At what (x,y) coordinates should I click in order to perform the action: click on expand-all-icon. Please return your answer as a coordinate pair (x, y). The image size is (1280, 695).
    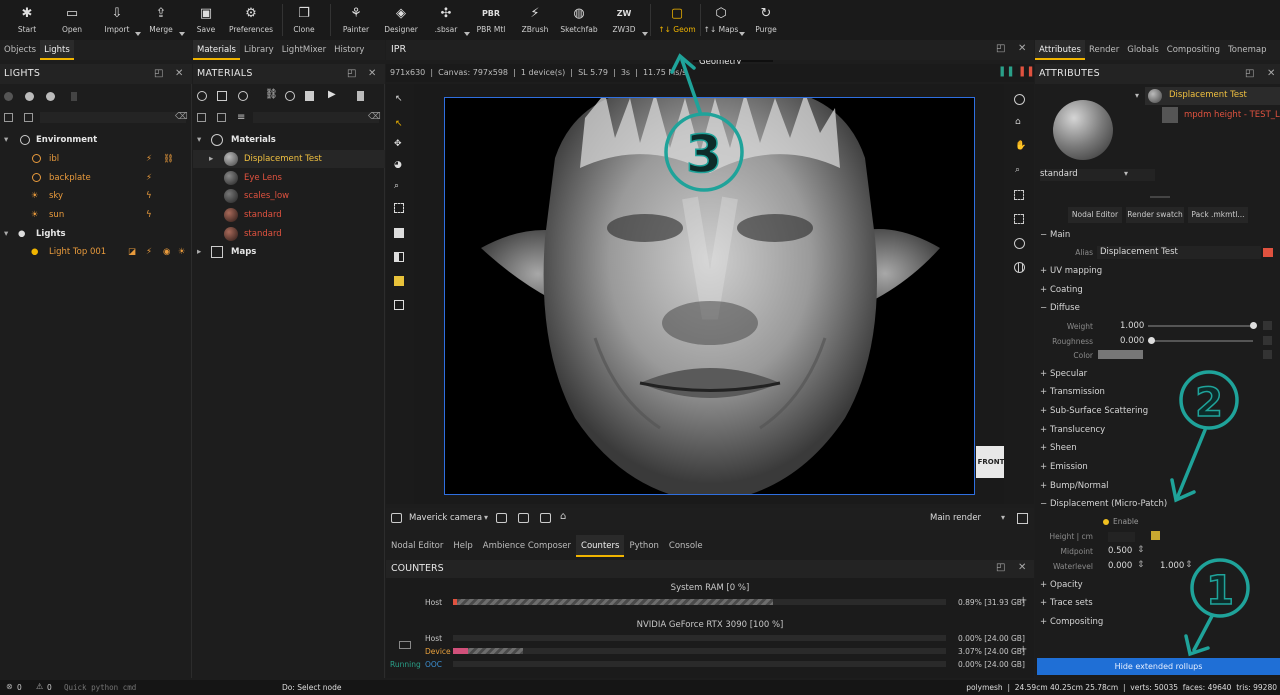
    Looking at the image, I should click on (8, 117).